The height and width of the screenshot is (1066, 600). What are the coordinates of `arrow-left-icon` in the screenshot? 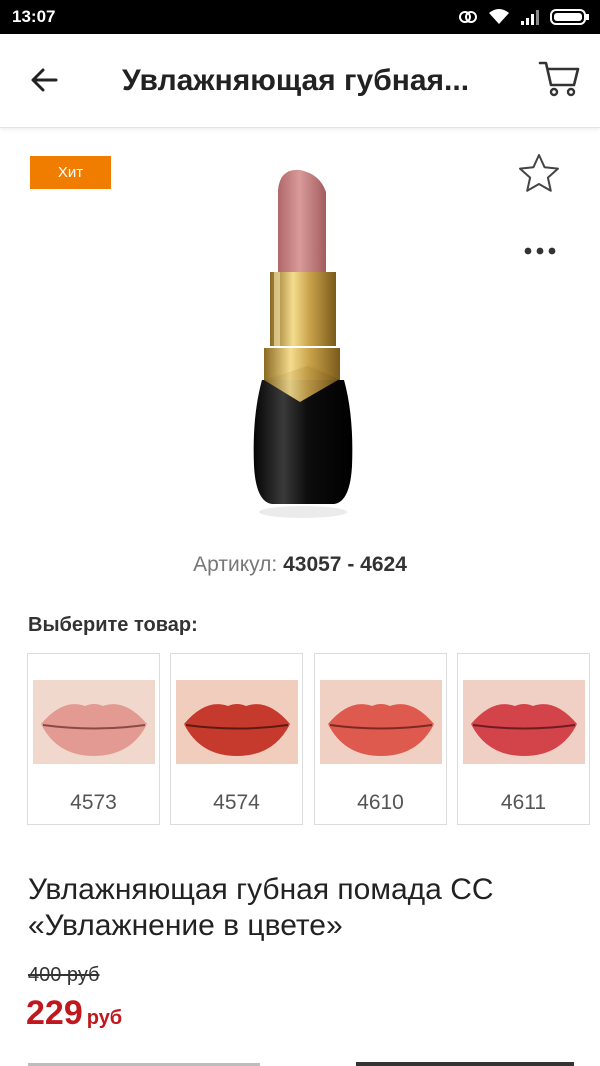 It's located at (44, 82).